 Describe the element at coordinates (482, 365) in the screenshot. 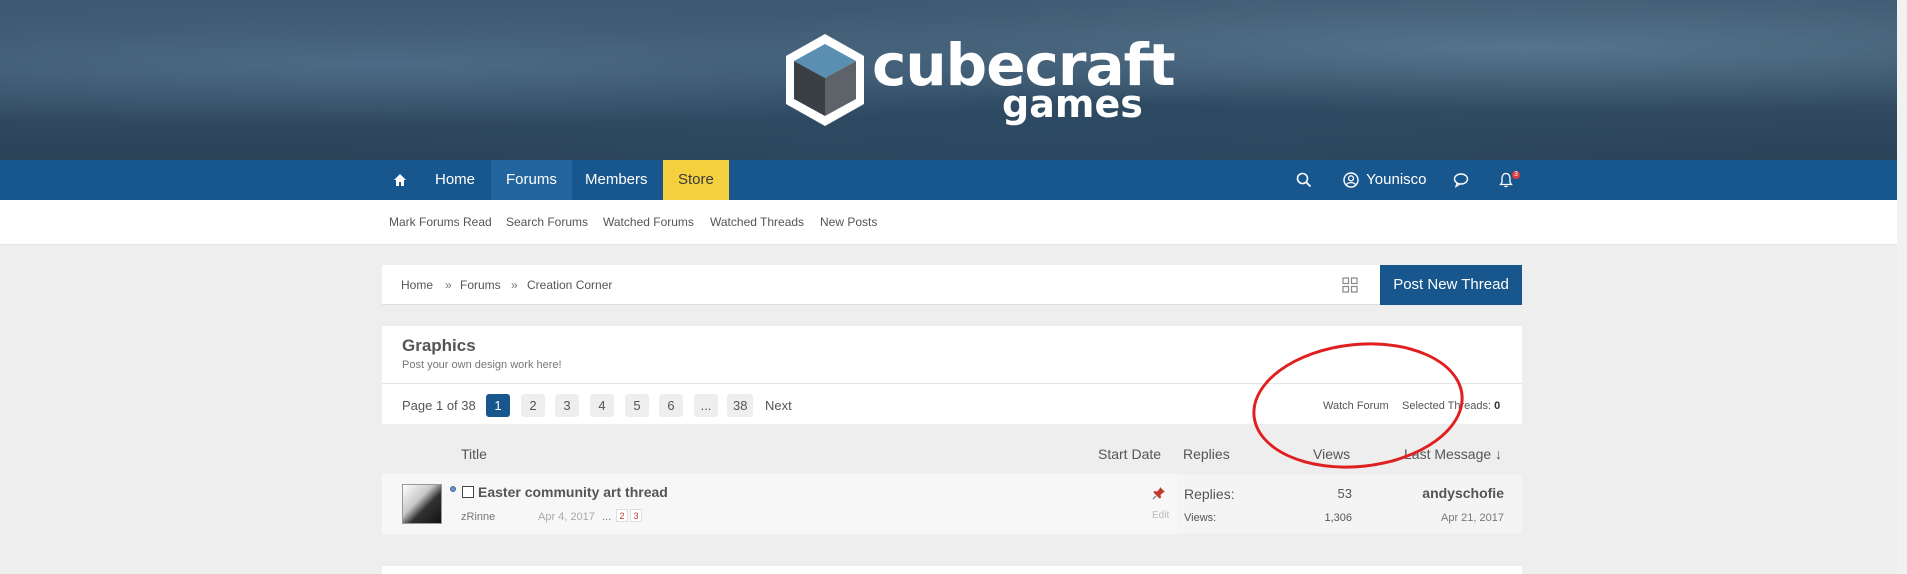

I see `forum-description: Post your own design work here!` at that location.